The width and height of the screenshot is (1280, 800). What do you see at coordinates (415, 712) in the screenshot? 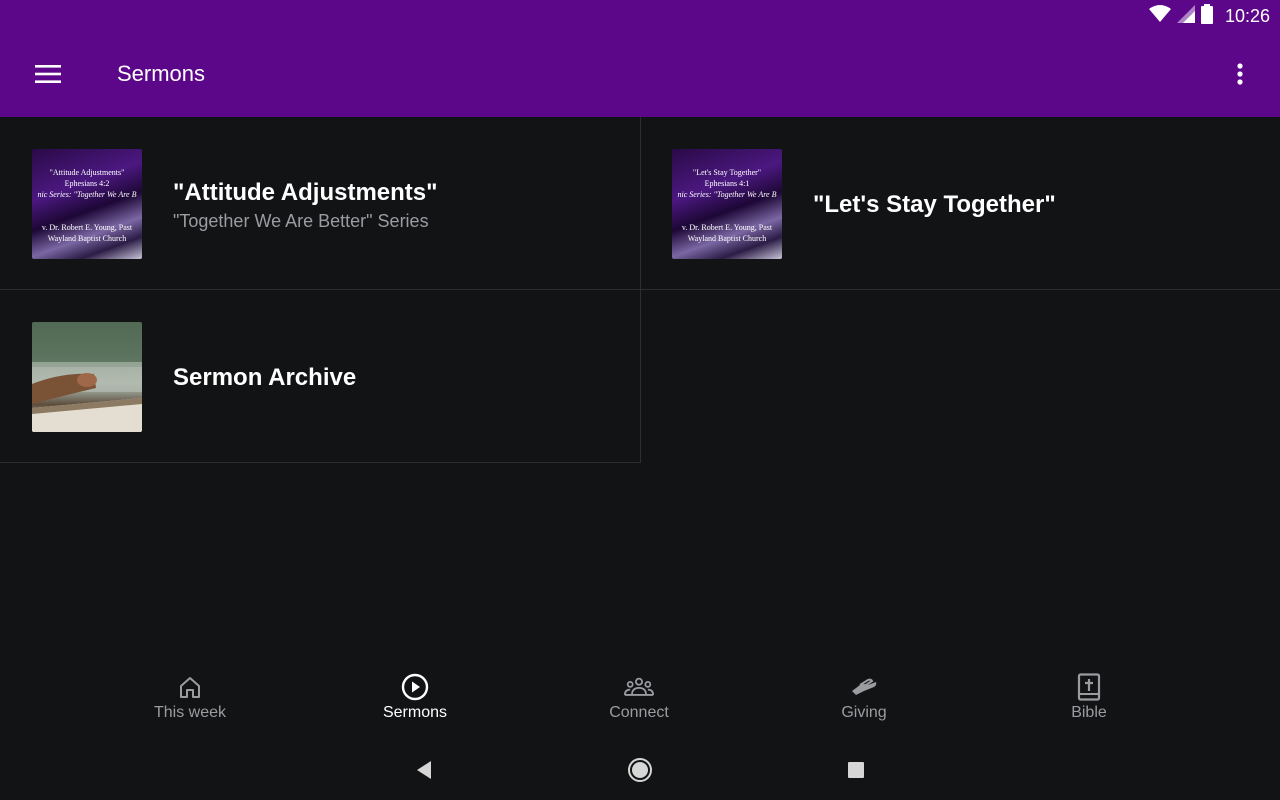
I see `nav-label: Sermons` at bounding box center [415, 712].